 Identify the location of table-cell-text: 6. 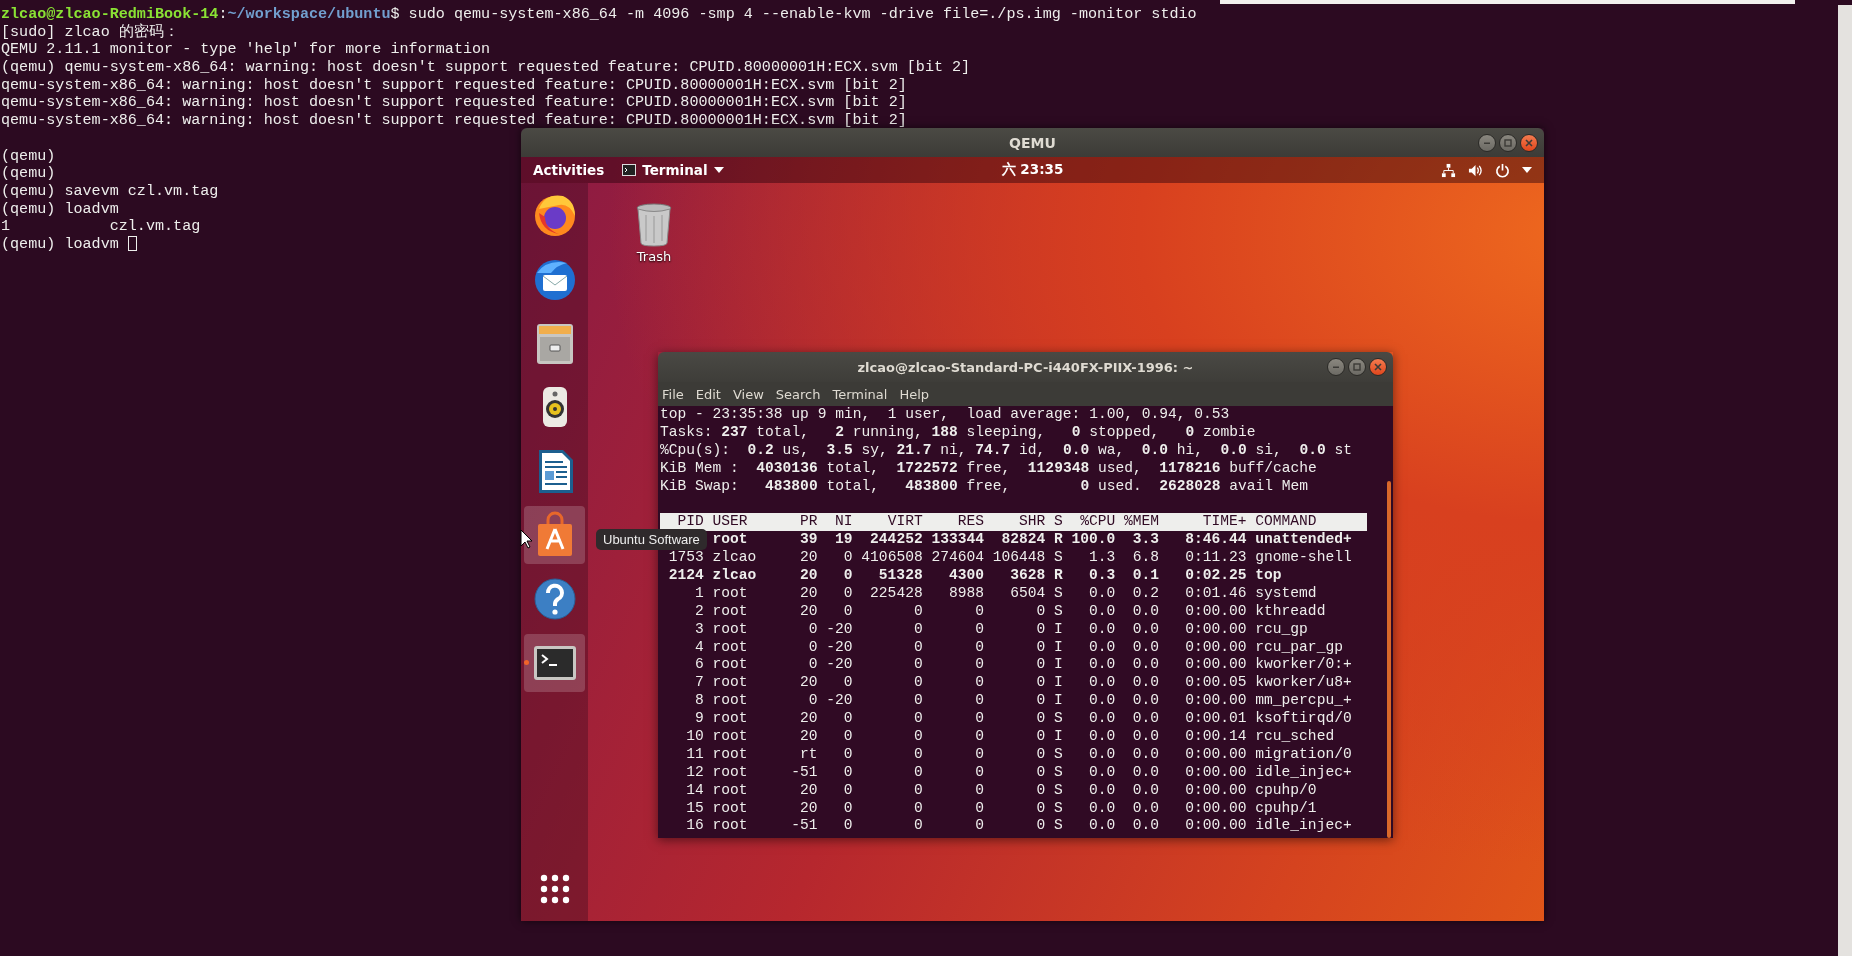
(699, 665).